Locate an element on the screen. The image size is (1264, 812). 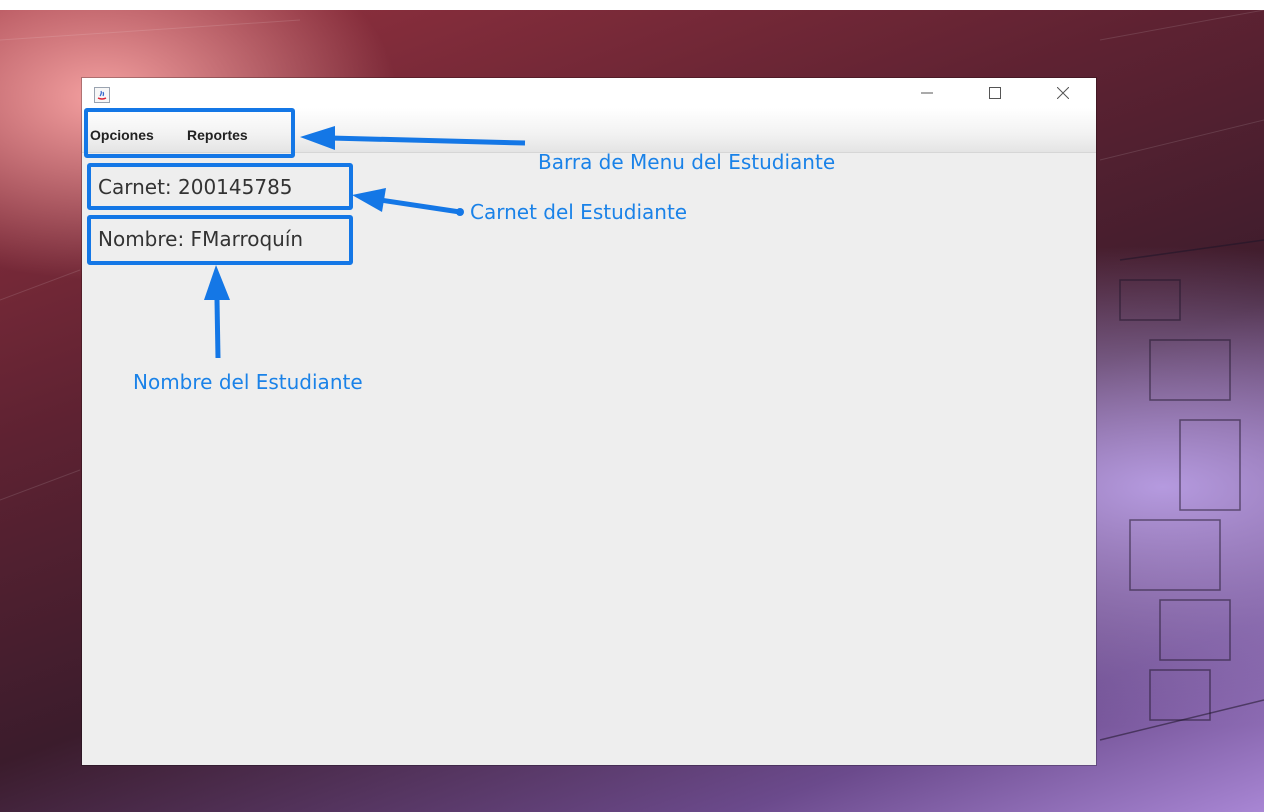
close-icon is located at coordinates (1063, 93).